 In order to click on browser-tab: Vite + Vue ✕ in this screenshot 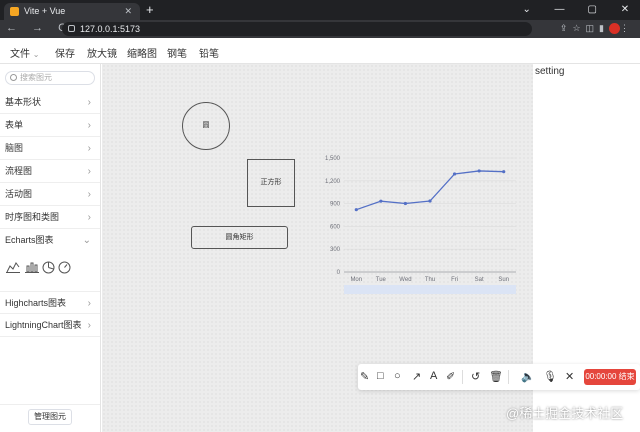, I will do `click(72, 11)`.